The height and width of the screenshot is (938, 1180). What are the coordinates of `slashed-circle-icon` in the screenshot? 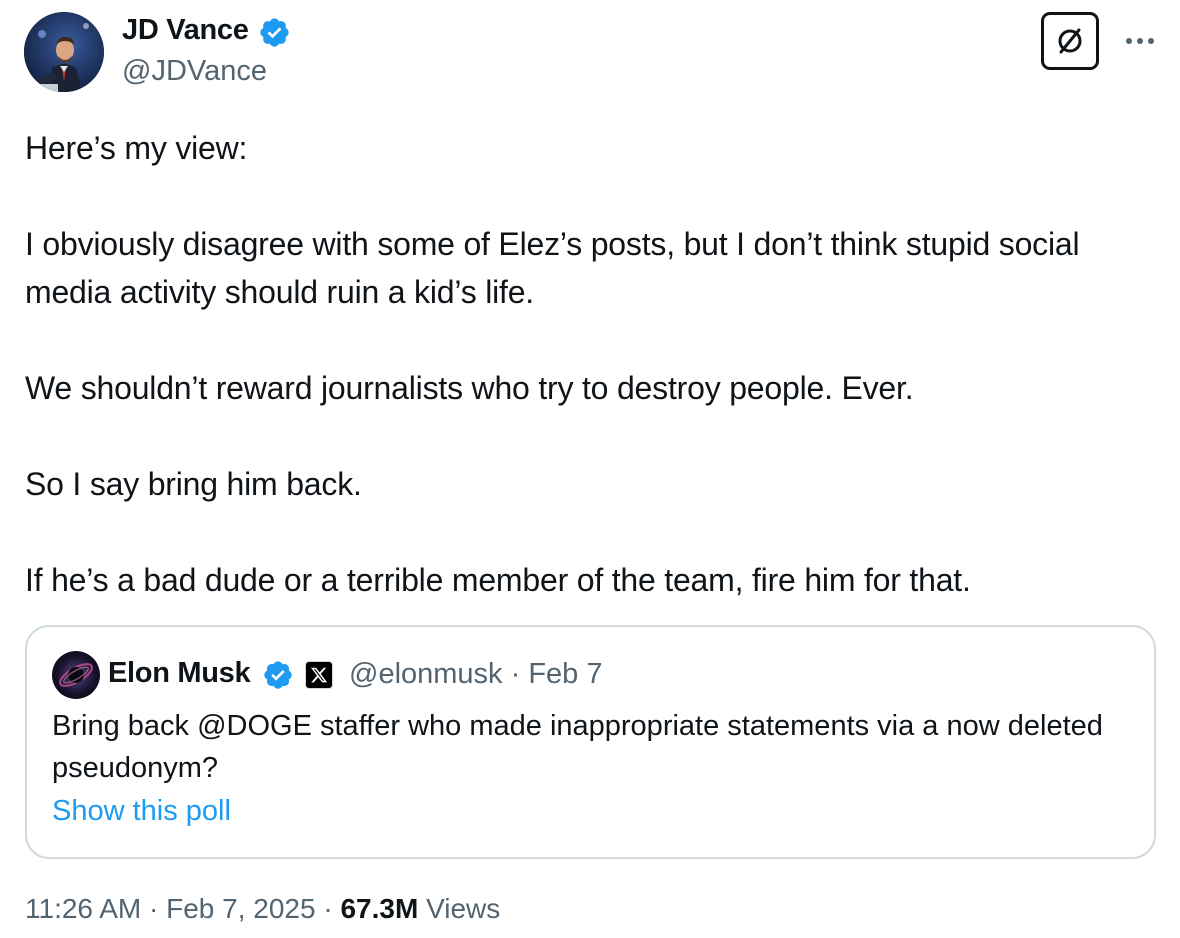 It's located at (1070, 41).